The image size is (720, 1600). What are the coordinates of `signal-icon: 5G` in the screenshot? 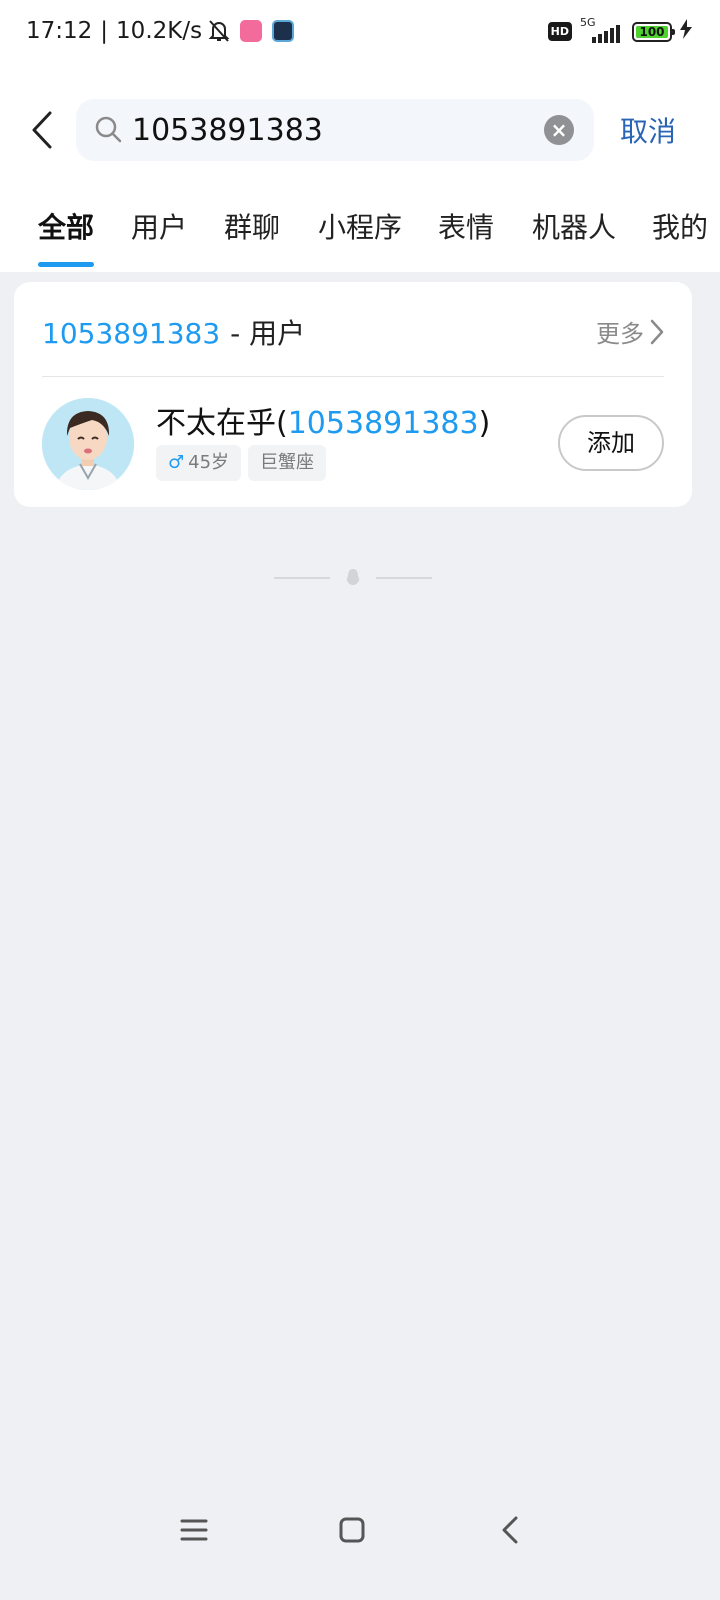 It's located at (602, 30).